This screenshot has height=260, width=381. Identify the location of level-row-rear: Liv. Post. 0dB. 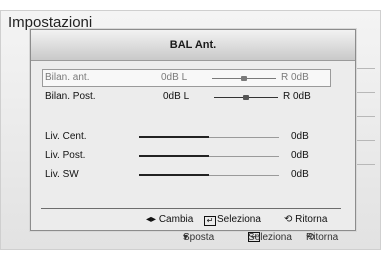
(194, 156).